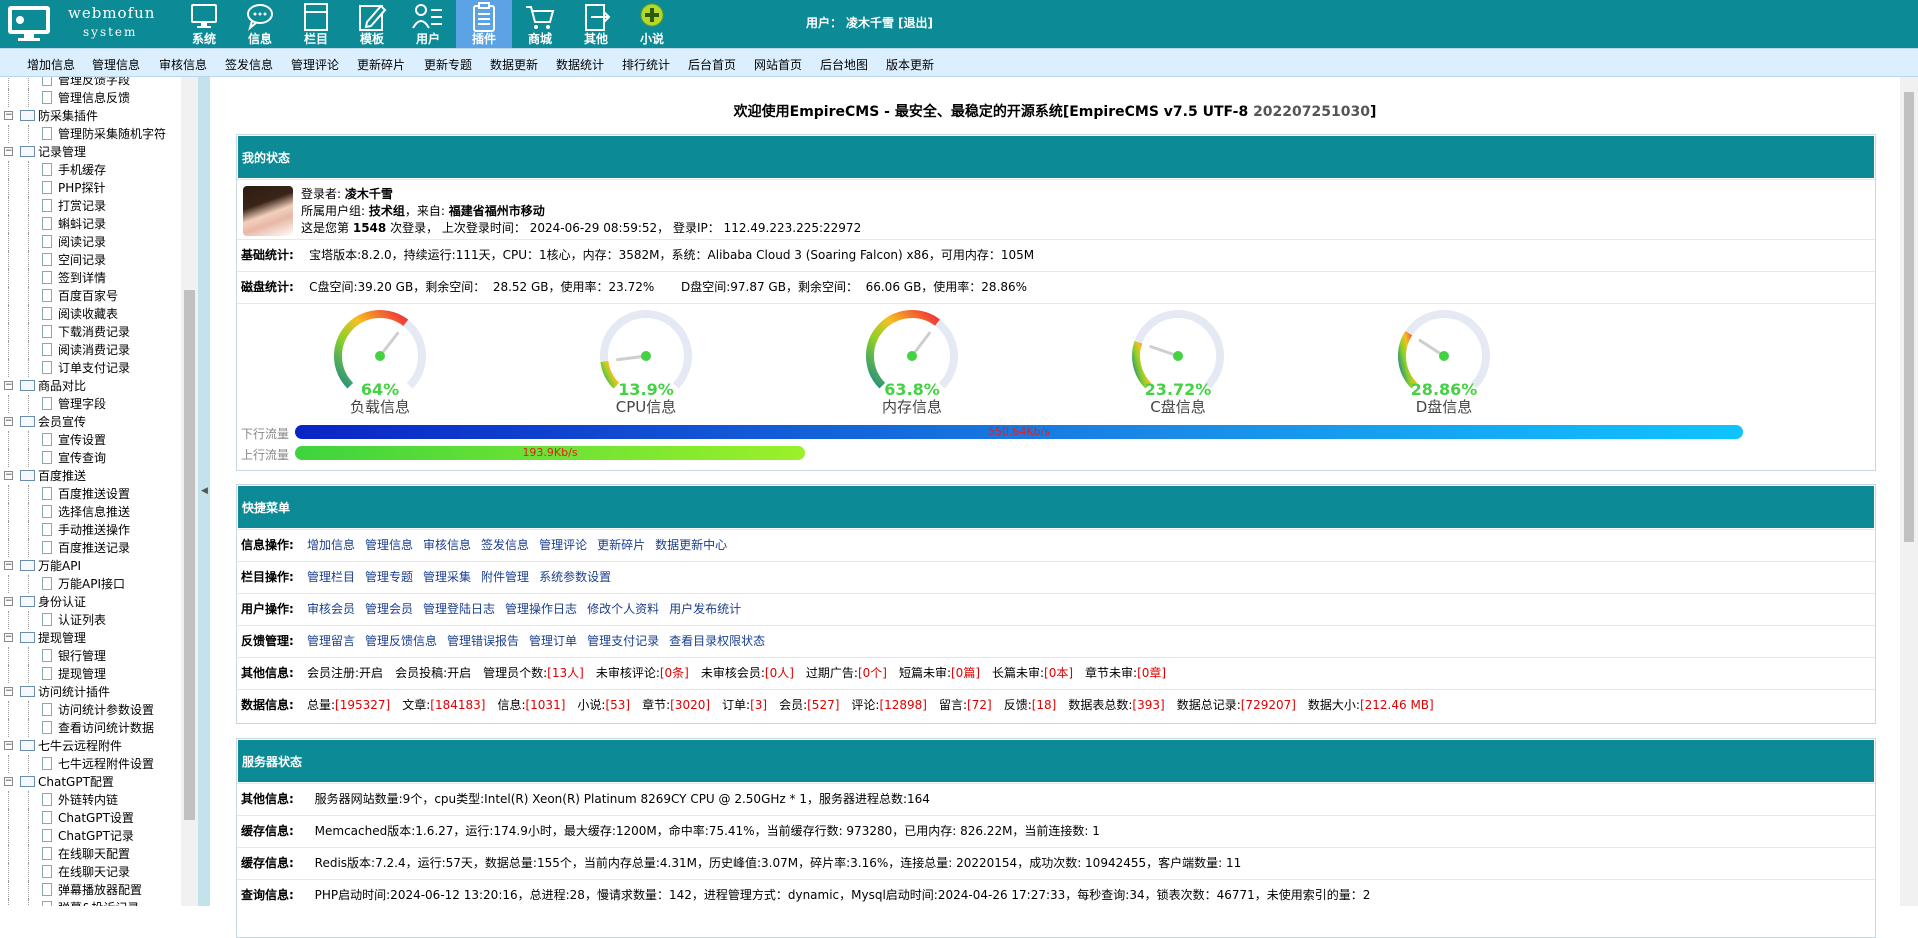 The image size is (1918, 938). What do you see at coordinates (90, 854) in the screenshot?
I see `tree-item: 在线聊天配置` at bounding box center [90, 854].